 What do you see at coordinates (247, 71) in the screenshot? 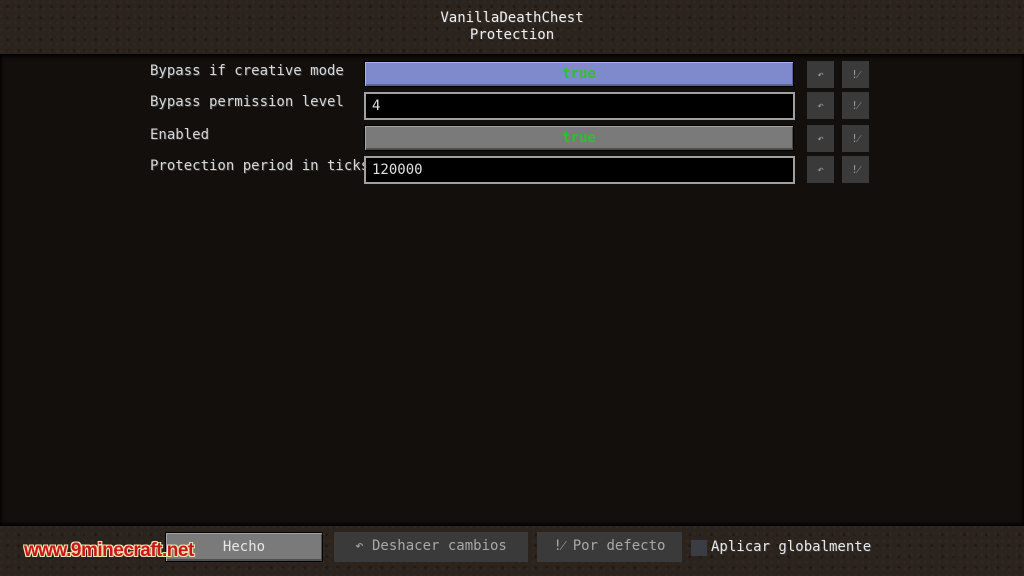
I see `config-label: Bypass if creative mode` at bounding box center [247, 71].